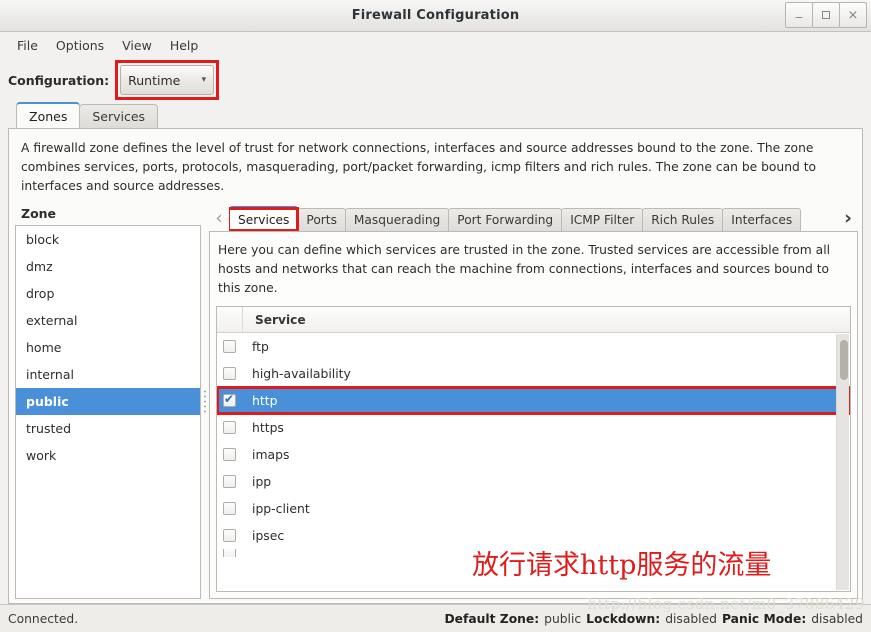 Image resolution: width=871 pixels, height=632 pixels. I want to click on tab-interfaces-label: Interfaces, so click(762, 220).